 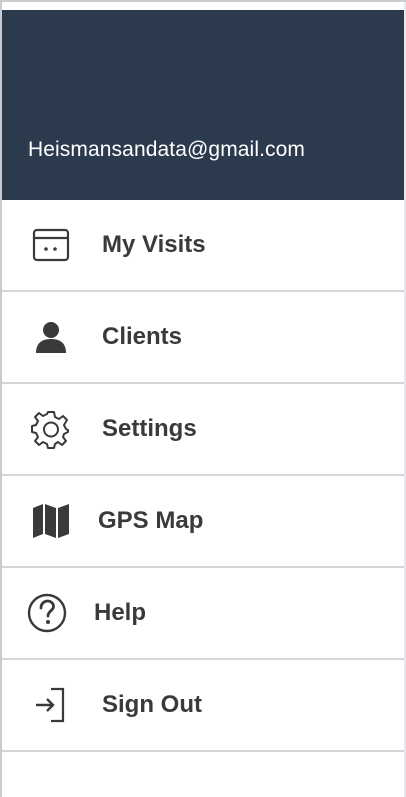 I want to click on menu-item-gps-map: GPS Map, so click(x=204, y=522).